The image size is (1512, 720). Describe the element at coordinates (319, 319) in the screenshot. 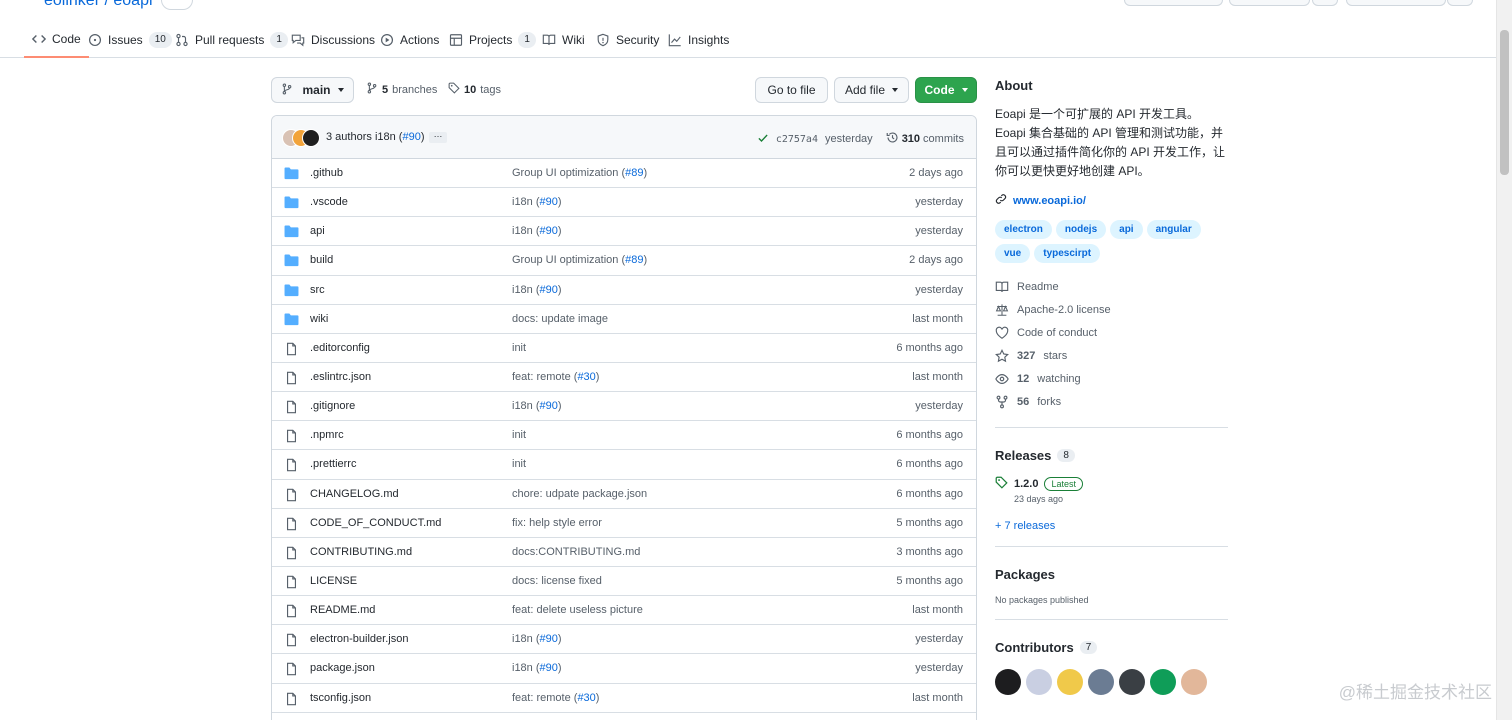

I see `file-name: wiki` at that location.